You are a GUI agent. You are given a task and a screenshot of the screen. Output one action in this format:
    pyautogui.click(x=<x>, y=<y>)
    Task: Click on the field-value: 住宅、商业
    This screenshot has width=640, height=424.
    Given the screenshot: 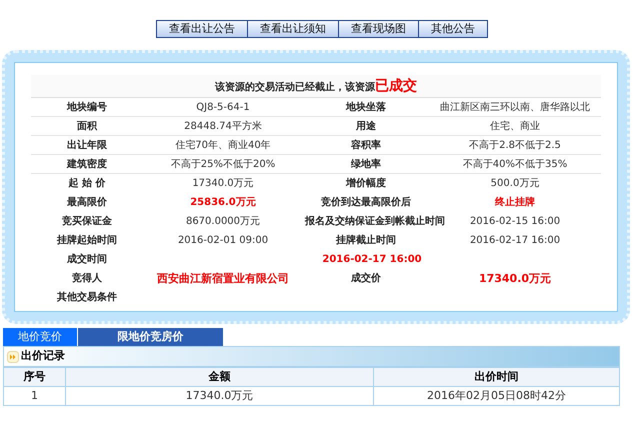 What is the action you would take?
    pyautogui.click(x=515, y=126)
    